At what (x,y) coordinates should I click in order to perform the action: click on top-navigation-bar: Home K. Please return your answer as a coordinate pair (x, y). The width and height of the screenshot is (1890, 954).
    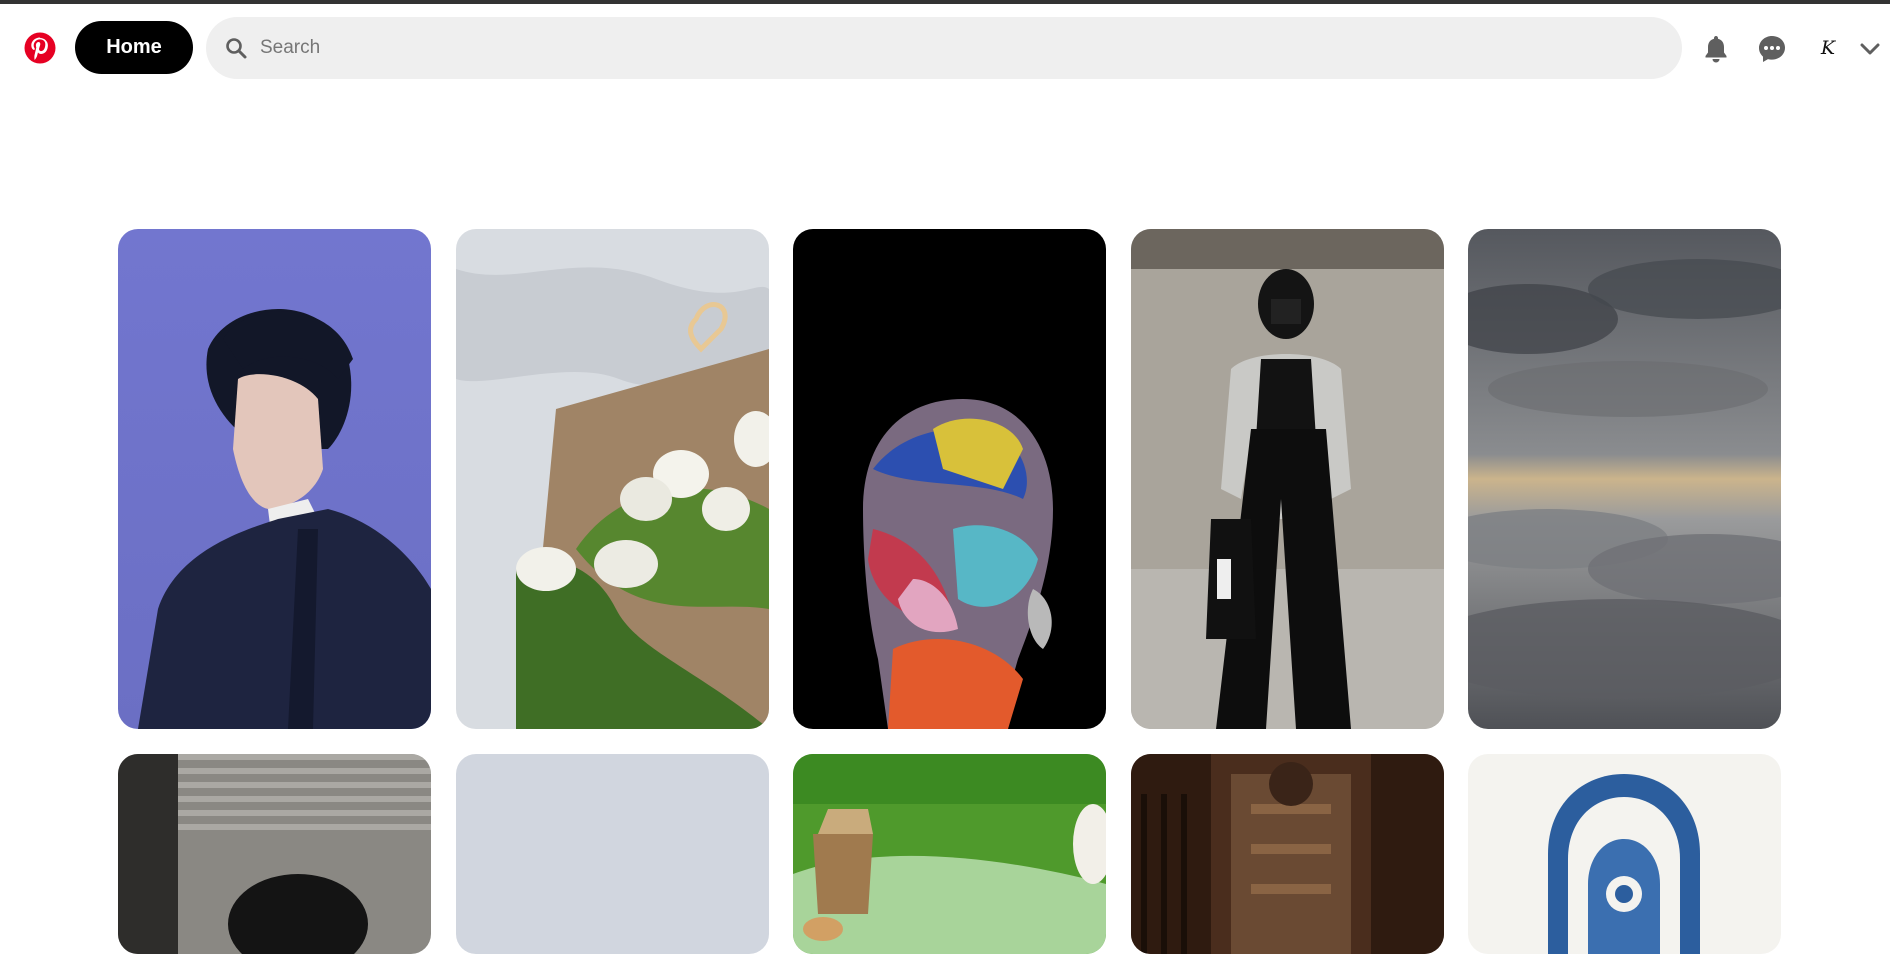
    Looking at the image, I should click on (945, 47).